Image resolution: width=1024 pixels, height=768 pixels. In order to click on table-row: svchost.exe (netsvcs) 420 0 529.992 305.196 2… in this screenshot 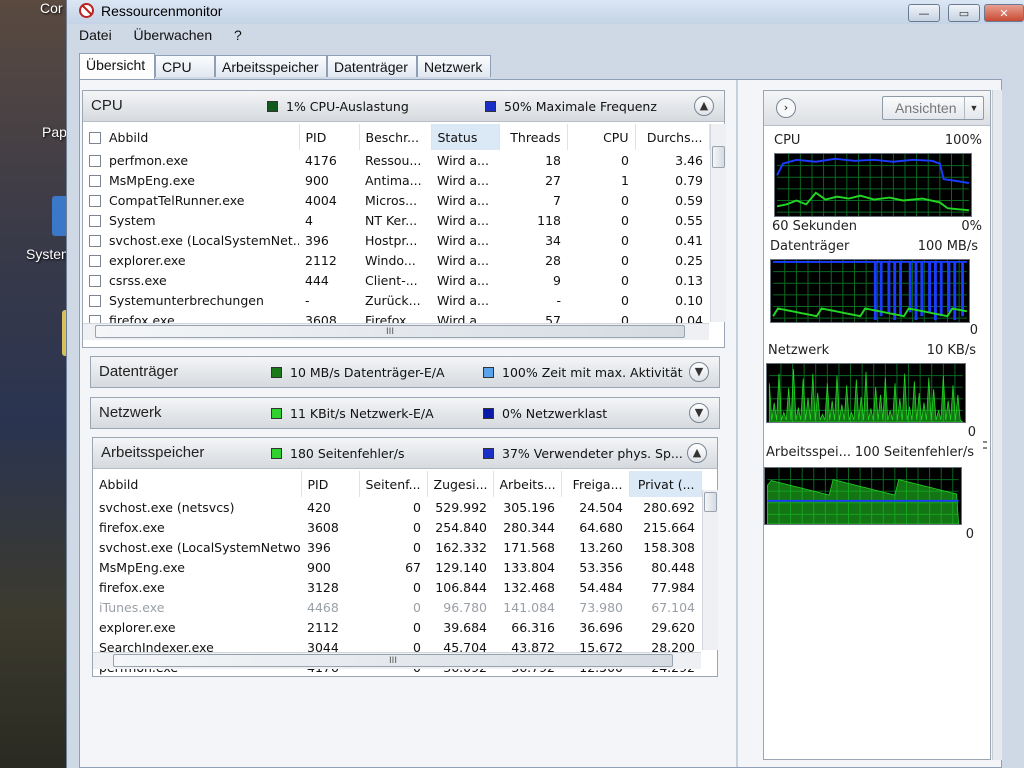, I will do `click(397, 507)`.